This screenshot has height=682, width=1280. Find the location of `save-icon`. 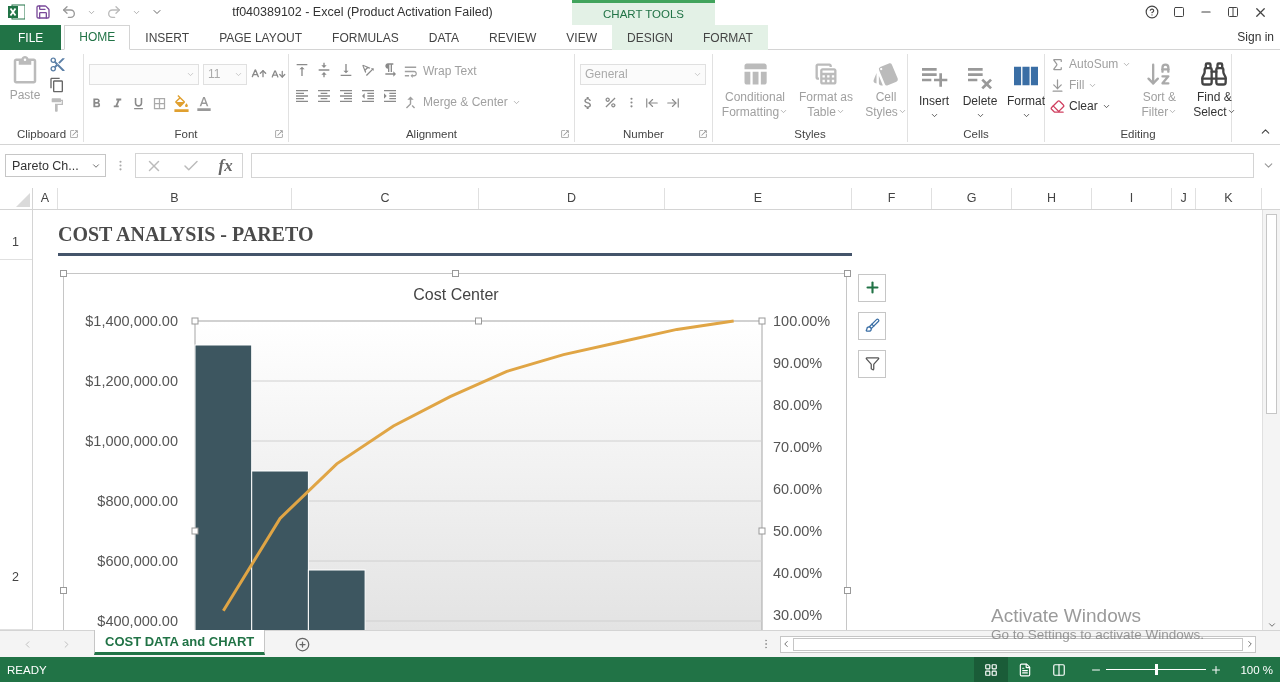

save-icon is located at coordinates (43, 12).